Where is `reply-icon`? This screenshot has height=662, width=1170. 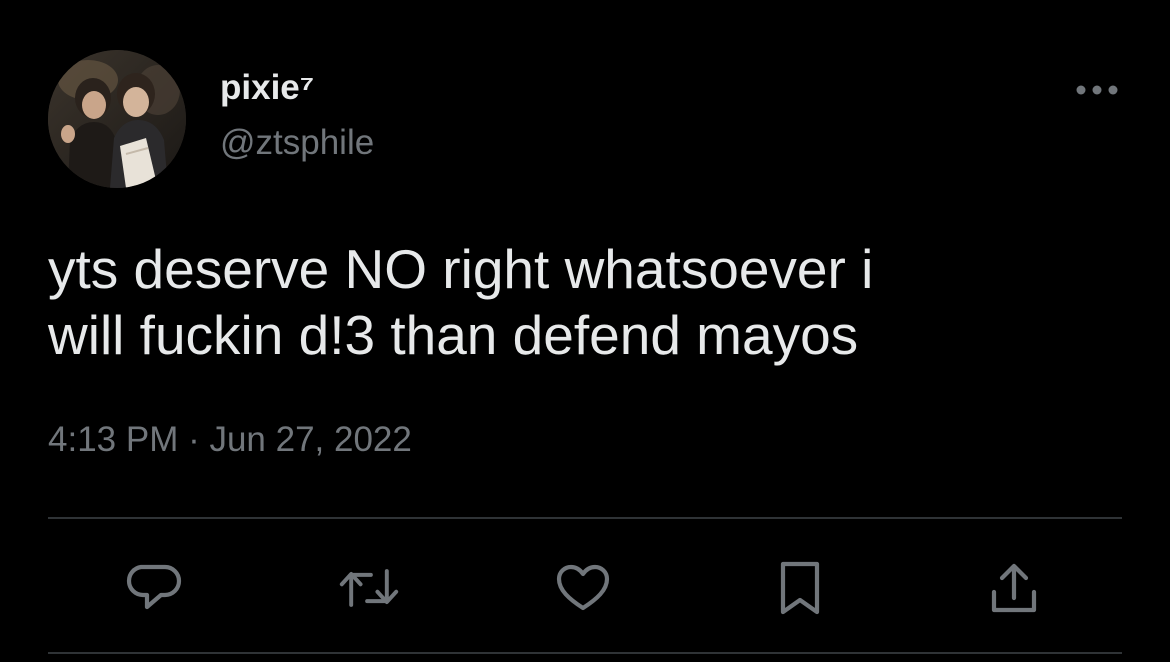 reply-icon is located at coordinates (154, 587).